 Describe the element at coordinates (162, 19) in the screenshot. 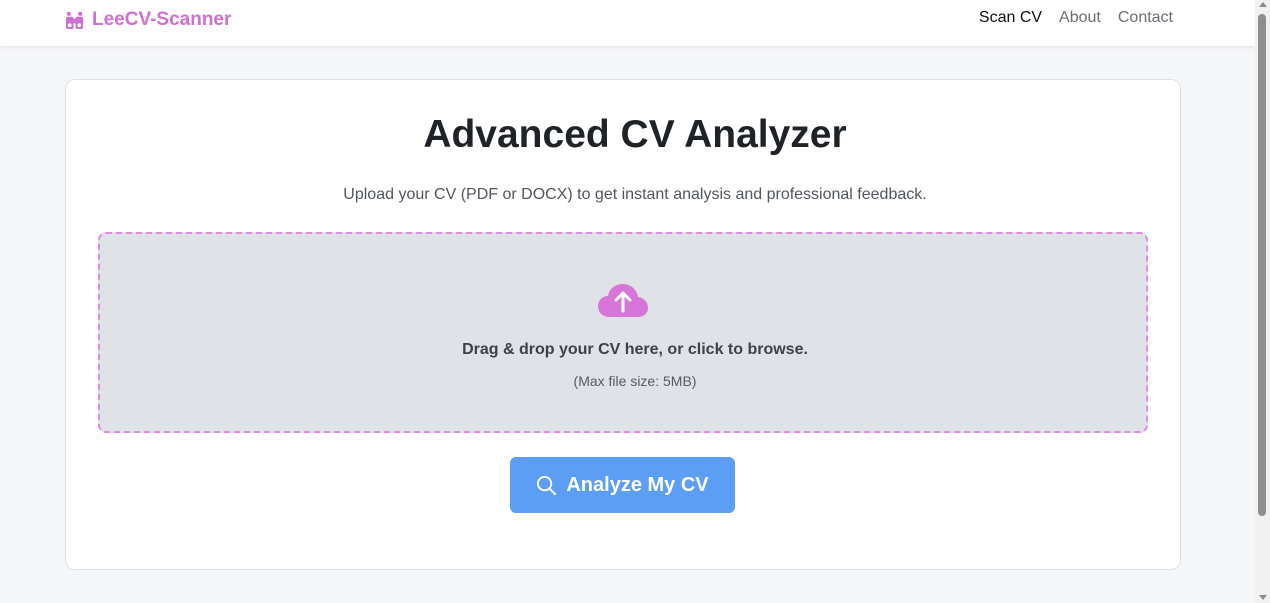

I see `brand-name: LeeCV-Scanner` at that location.